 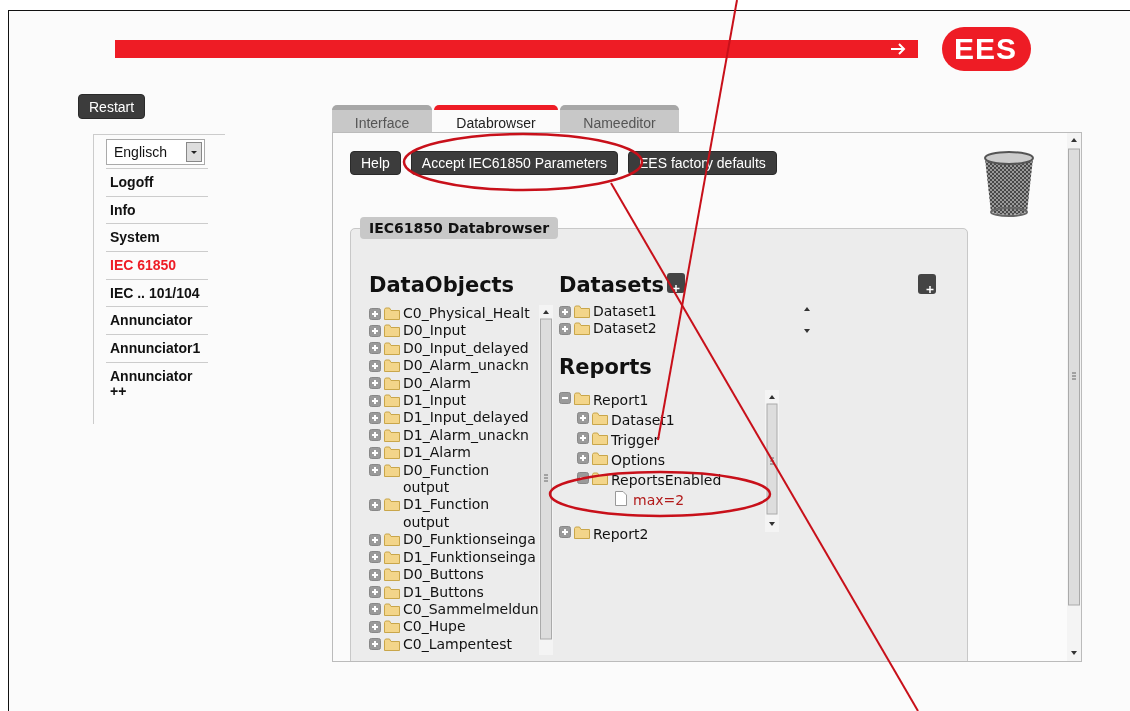 What do you see at coordinates (625, 312) in the screenshot?
I see `tree-item: Dataset1` at bounding box center [625, 312].